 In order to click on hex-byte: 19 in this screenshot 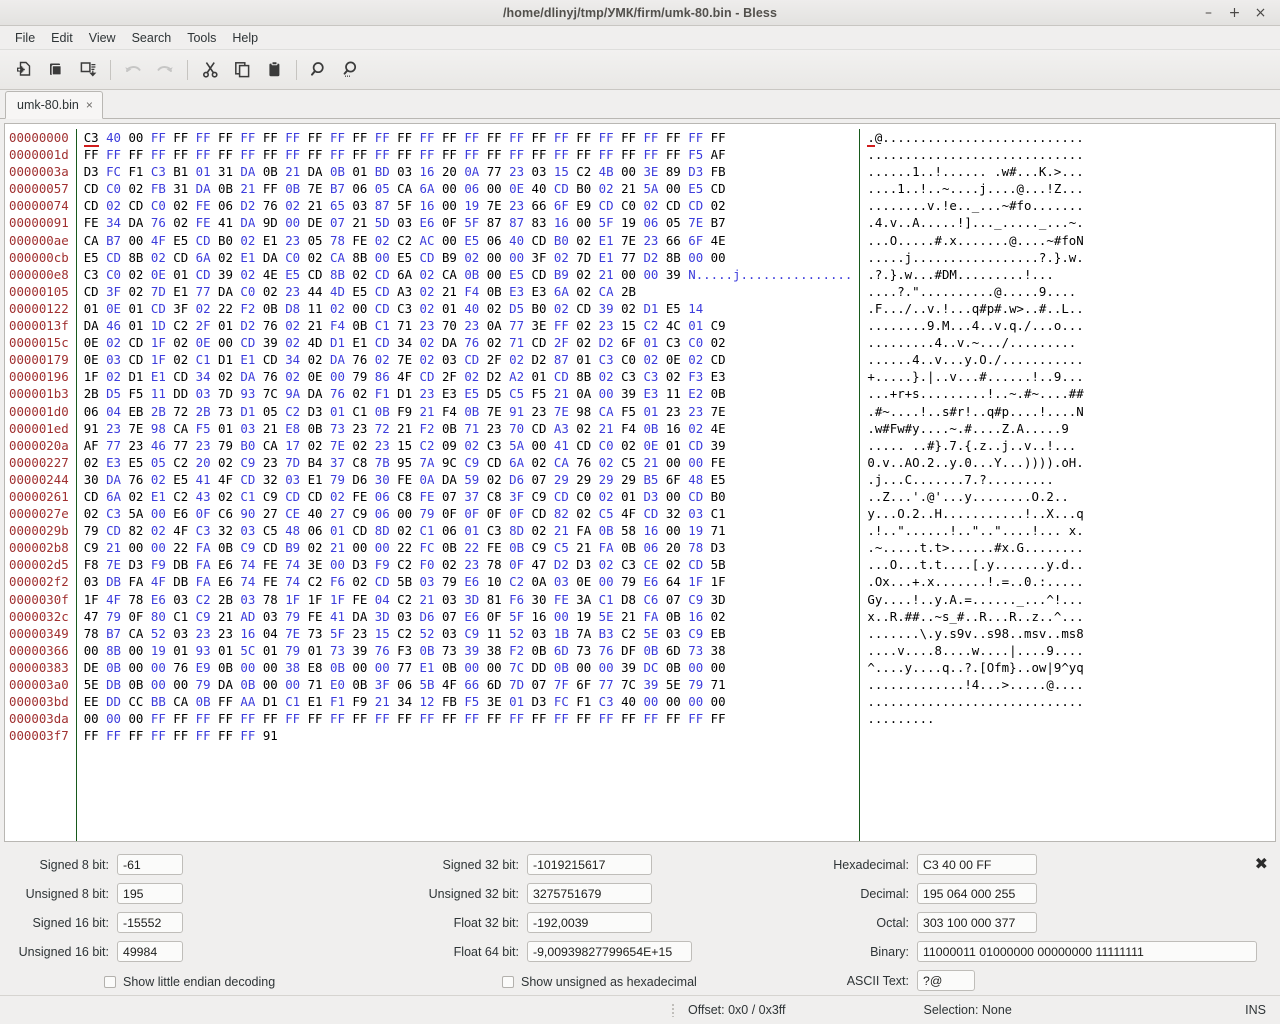, I will do `click(583, 616)`.